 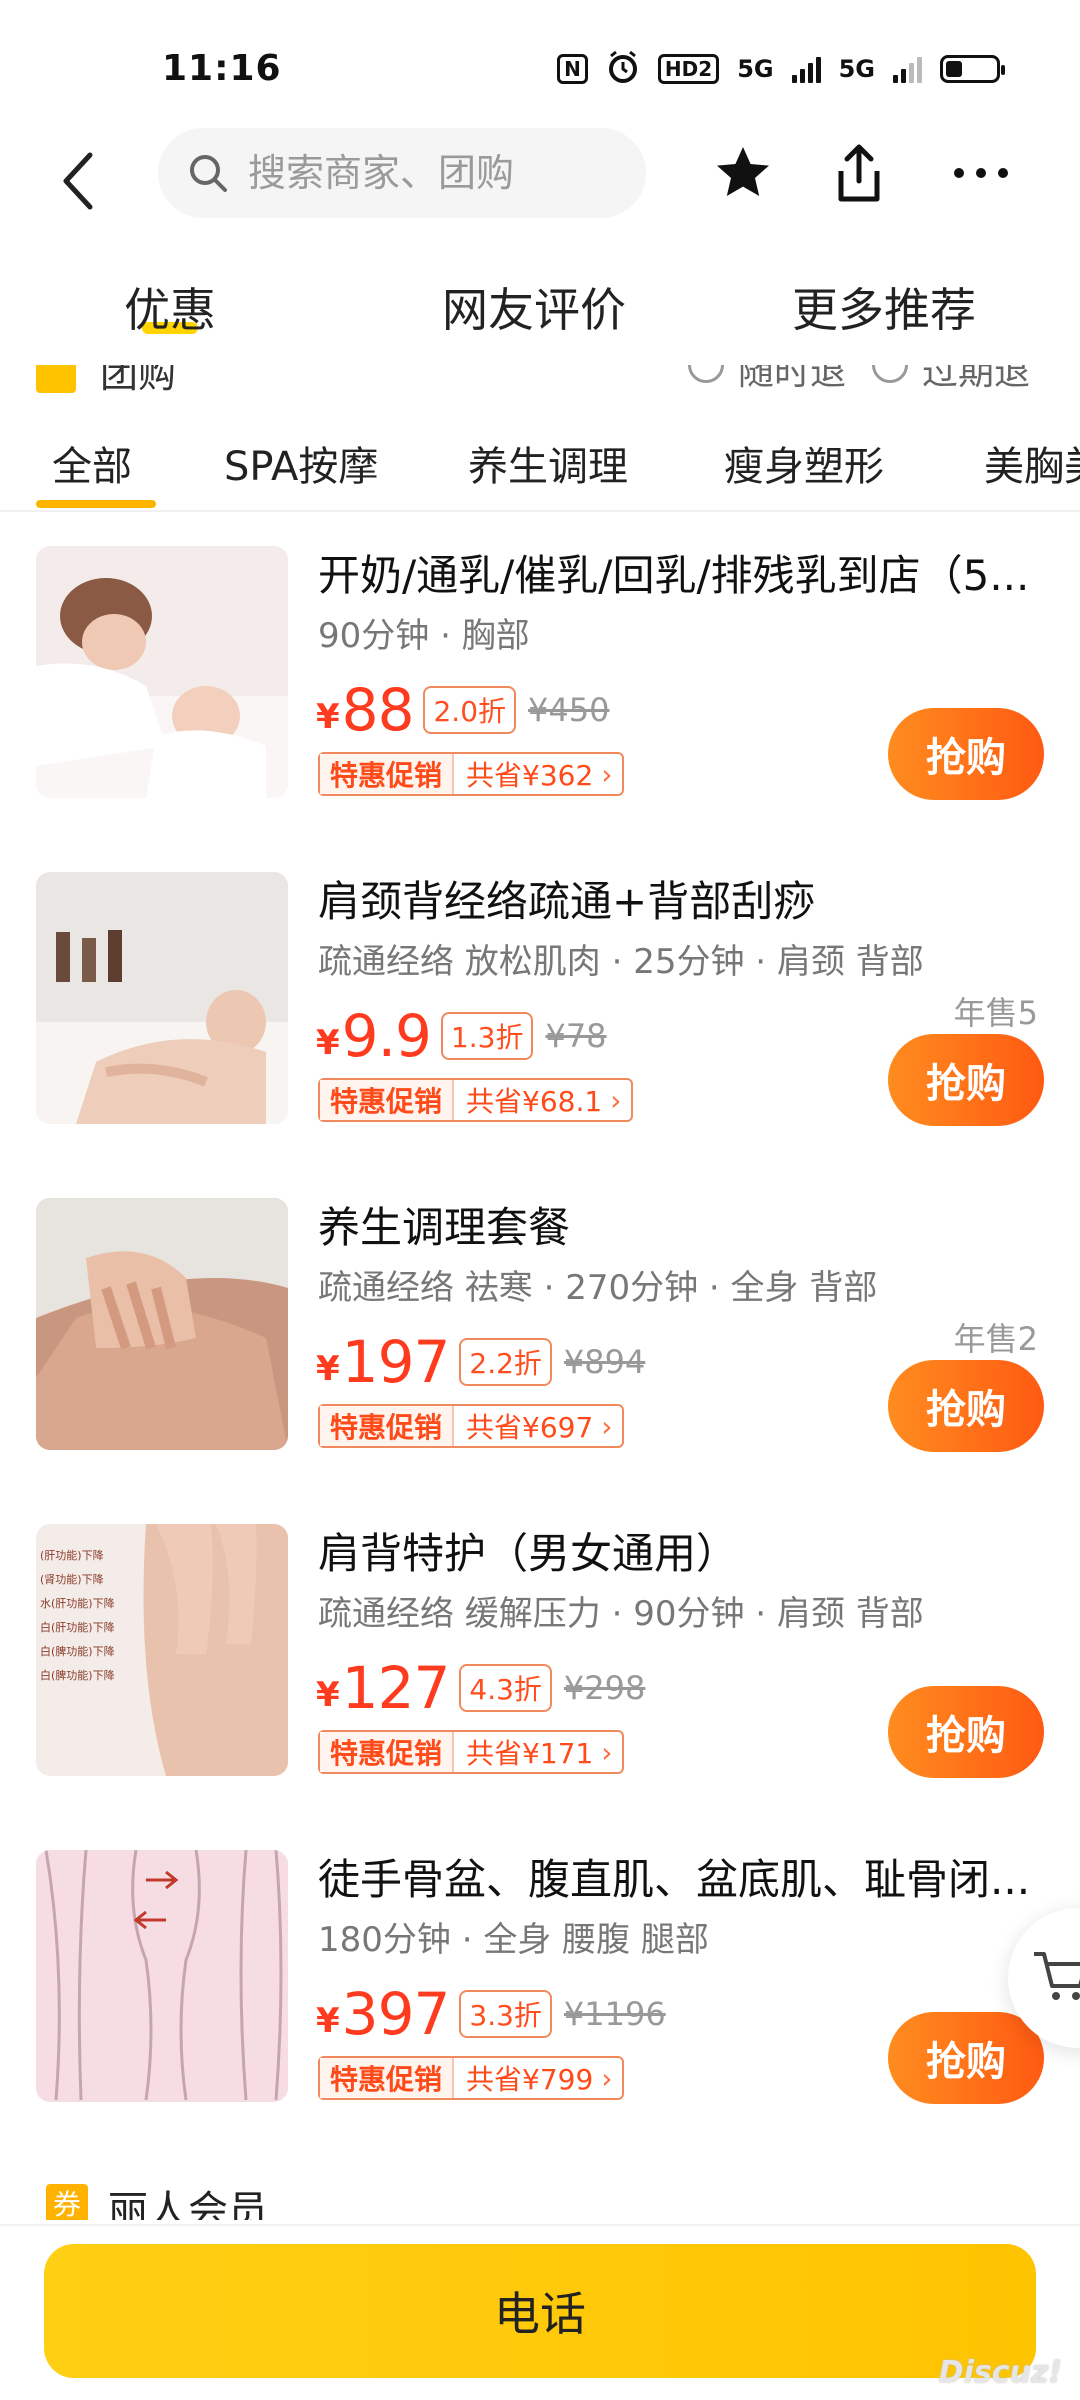 I want to click on discount-badge: 4.3折, so click(x=505, y=1688).